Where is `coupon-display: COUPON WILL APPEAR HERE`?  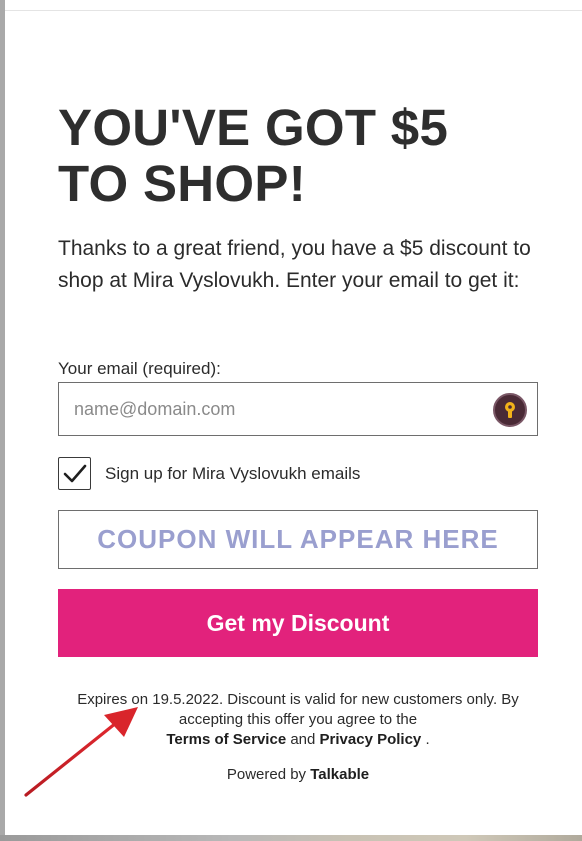 coupon-display: COUPON WILL APPEAR HERE is located at coordinates (298, 539).